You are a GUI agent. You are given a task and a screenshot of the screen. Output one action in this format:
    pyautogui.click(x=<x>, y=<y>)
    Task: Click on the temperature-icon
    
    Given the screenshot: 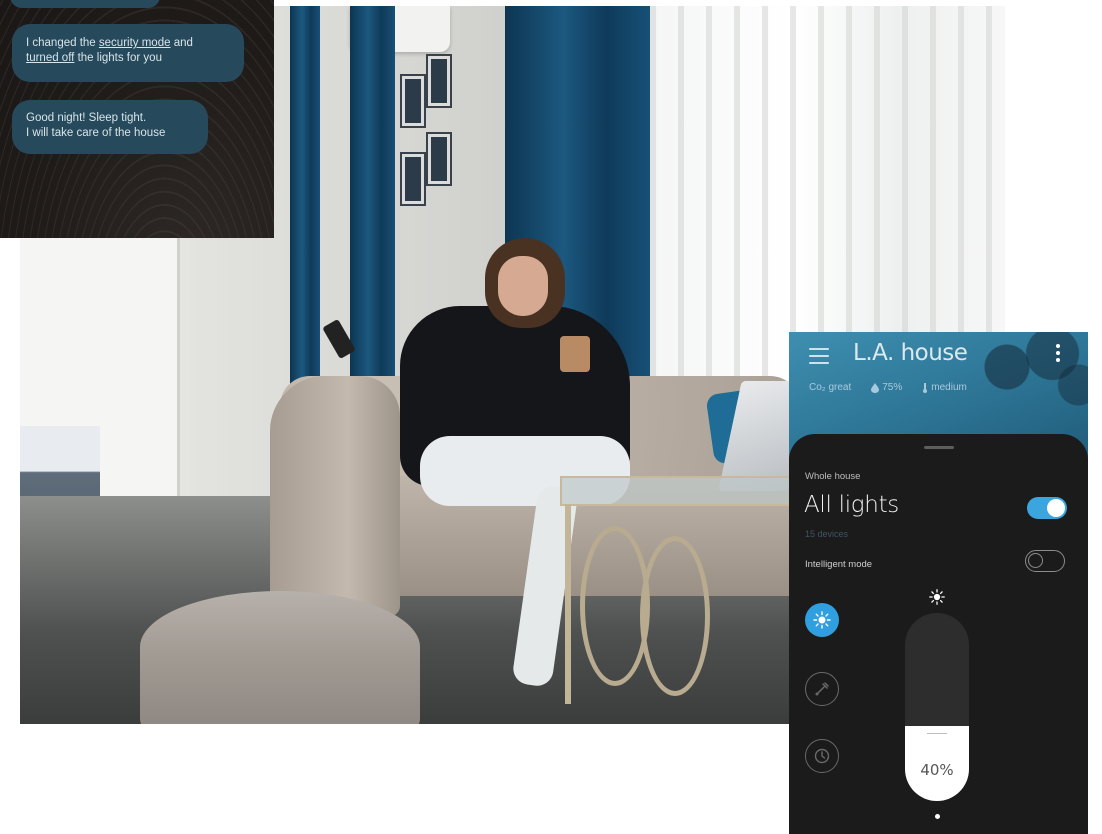 What is the action you would take?
    pyautogui.click(x=925, y=387)
    